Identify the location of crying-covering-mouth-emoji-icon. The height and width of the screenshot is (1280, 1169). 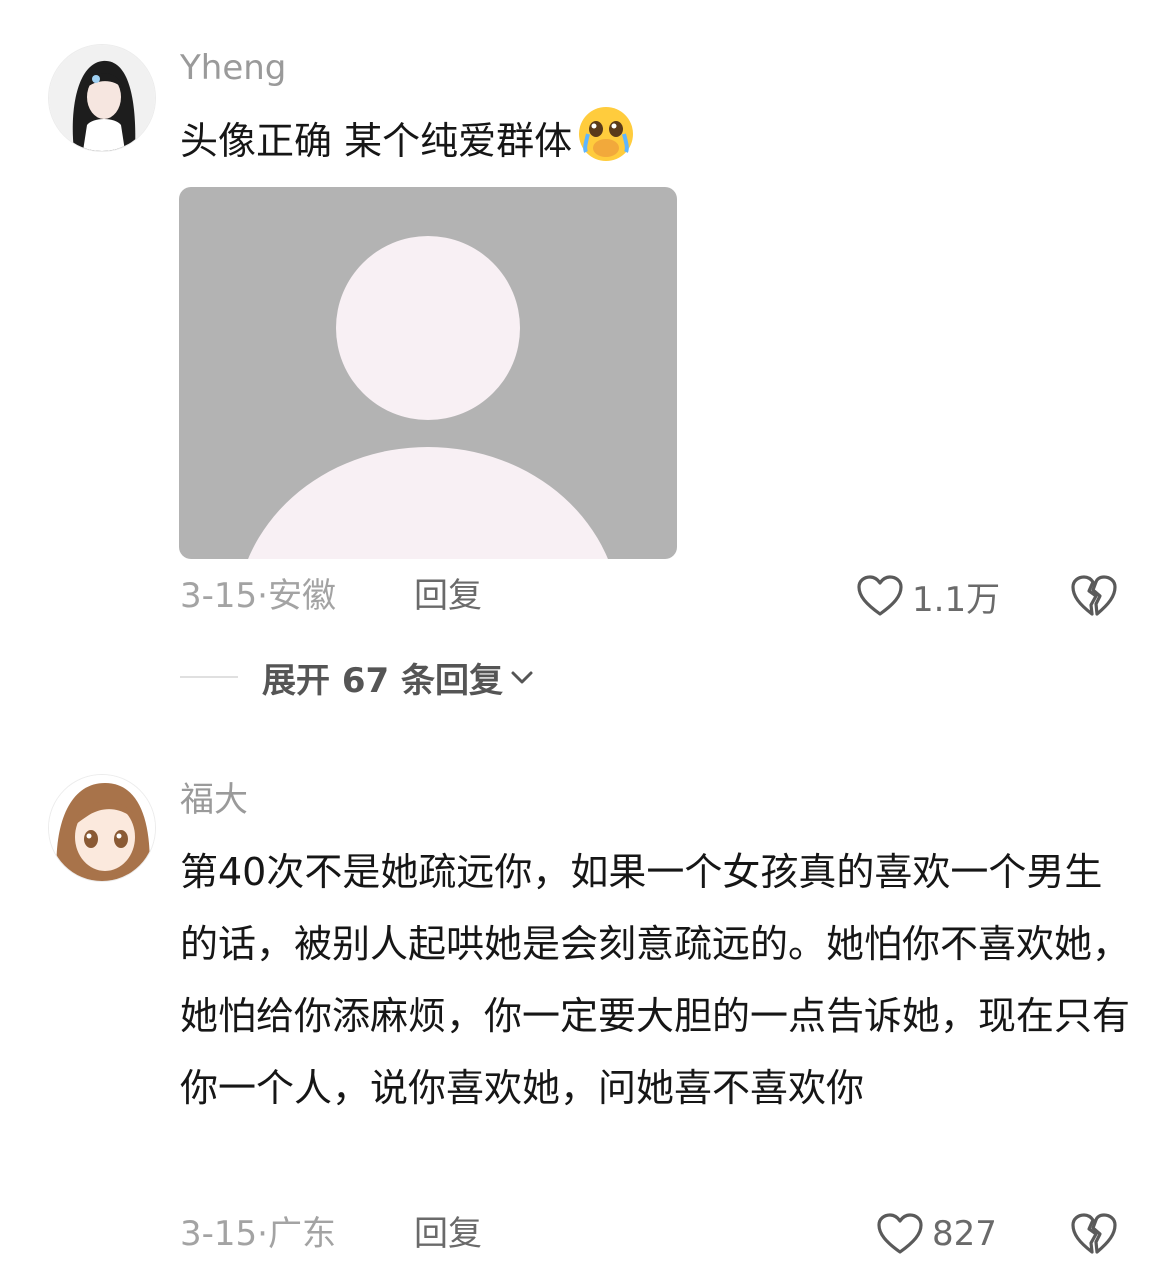
(606, 134).